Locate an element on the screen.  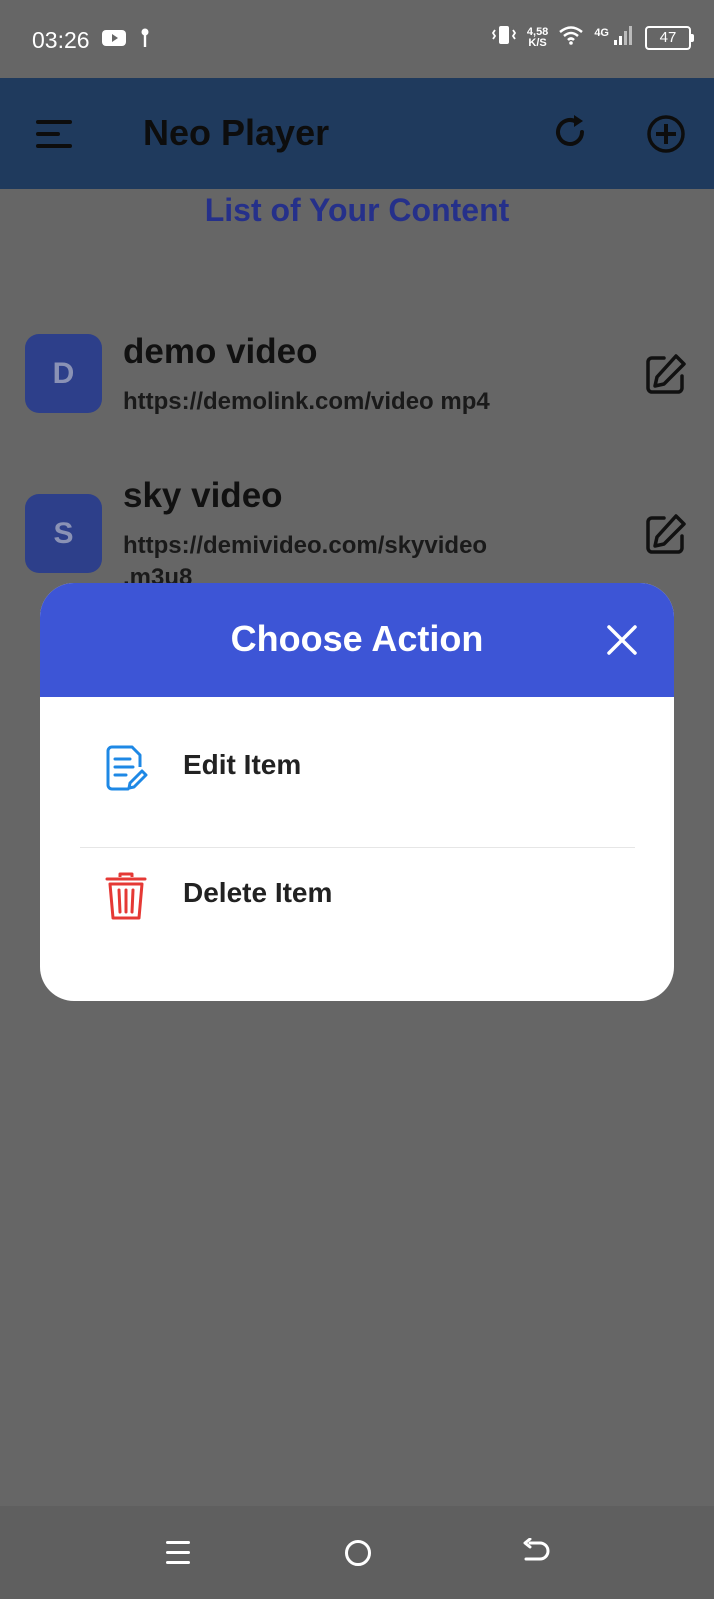
edit-item-button: Edit Item is located at coordinates (357, 773).